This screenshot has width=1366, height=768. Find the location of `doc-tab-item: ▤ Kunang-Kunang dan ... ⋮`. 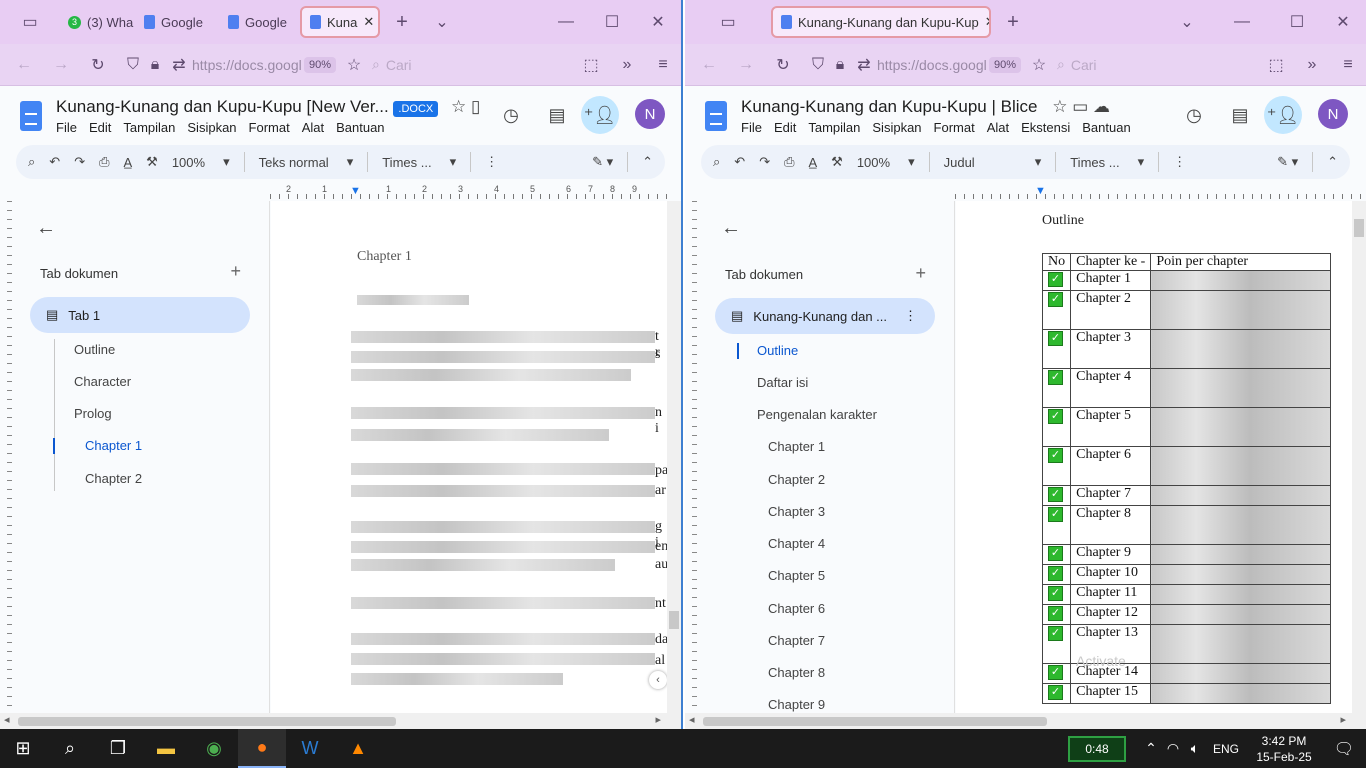

doc-tab-item: ▤ Kunang-Kunang dan ... ⋮ is located at coordinates (825, 316).